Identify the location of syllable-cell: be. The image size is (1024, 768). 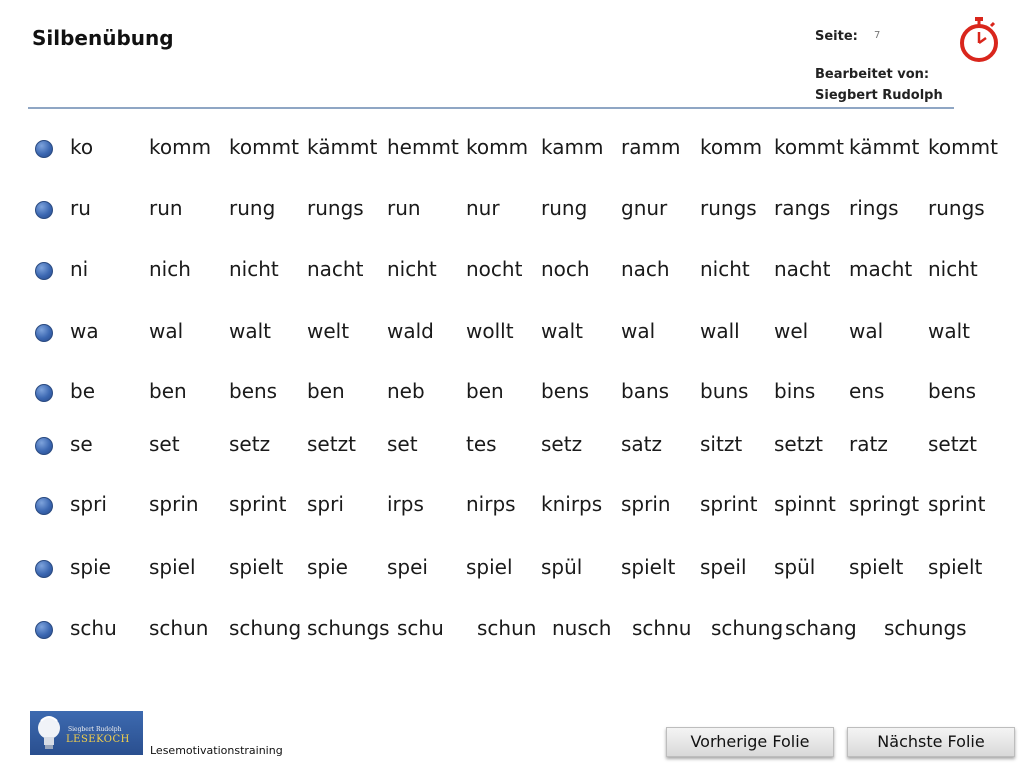
(82, 391).